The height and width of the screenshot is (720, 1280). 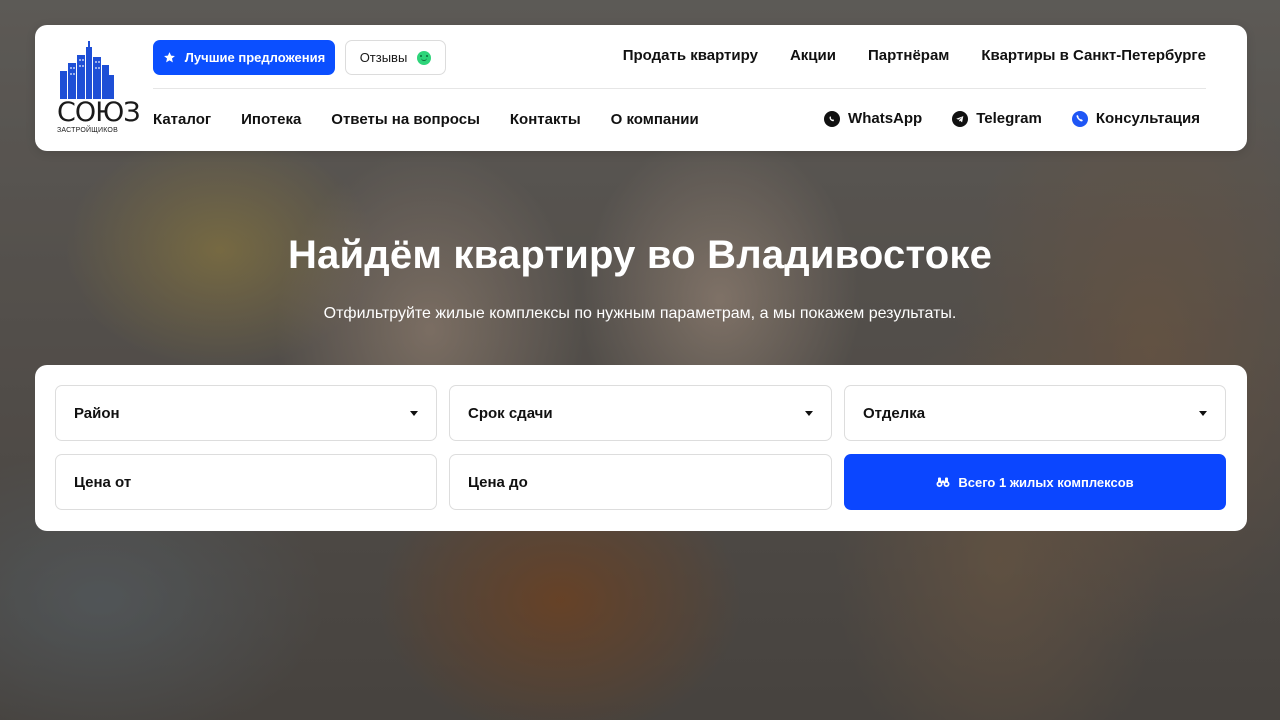 I want to click on price-from-placeholder: Цена от, so click(x=103, y=482).